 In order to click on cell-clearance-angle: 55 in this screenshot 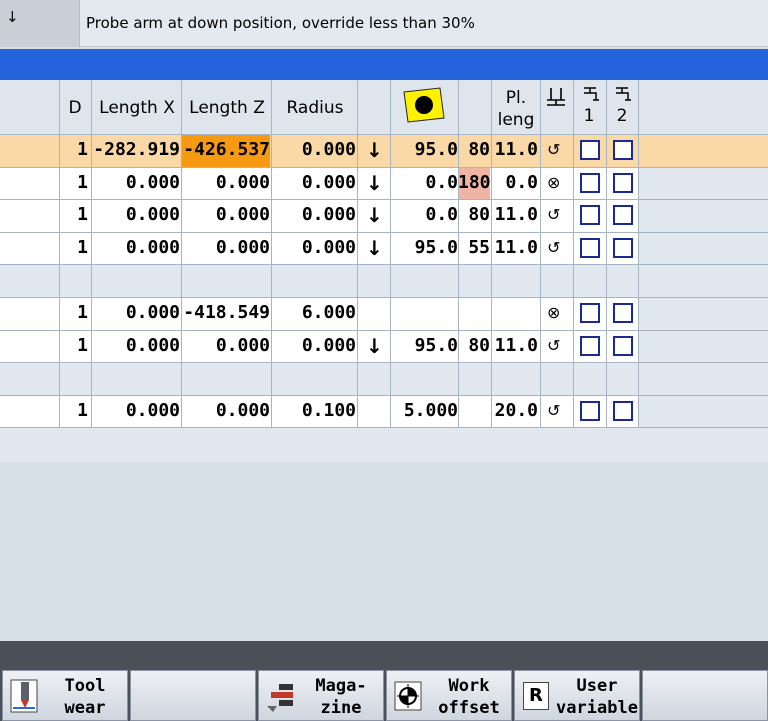, I will do `click(474, 248)`.